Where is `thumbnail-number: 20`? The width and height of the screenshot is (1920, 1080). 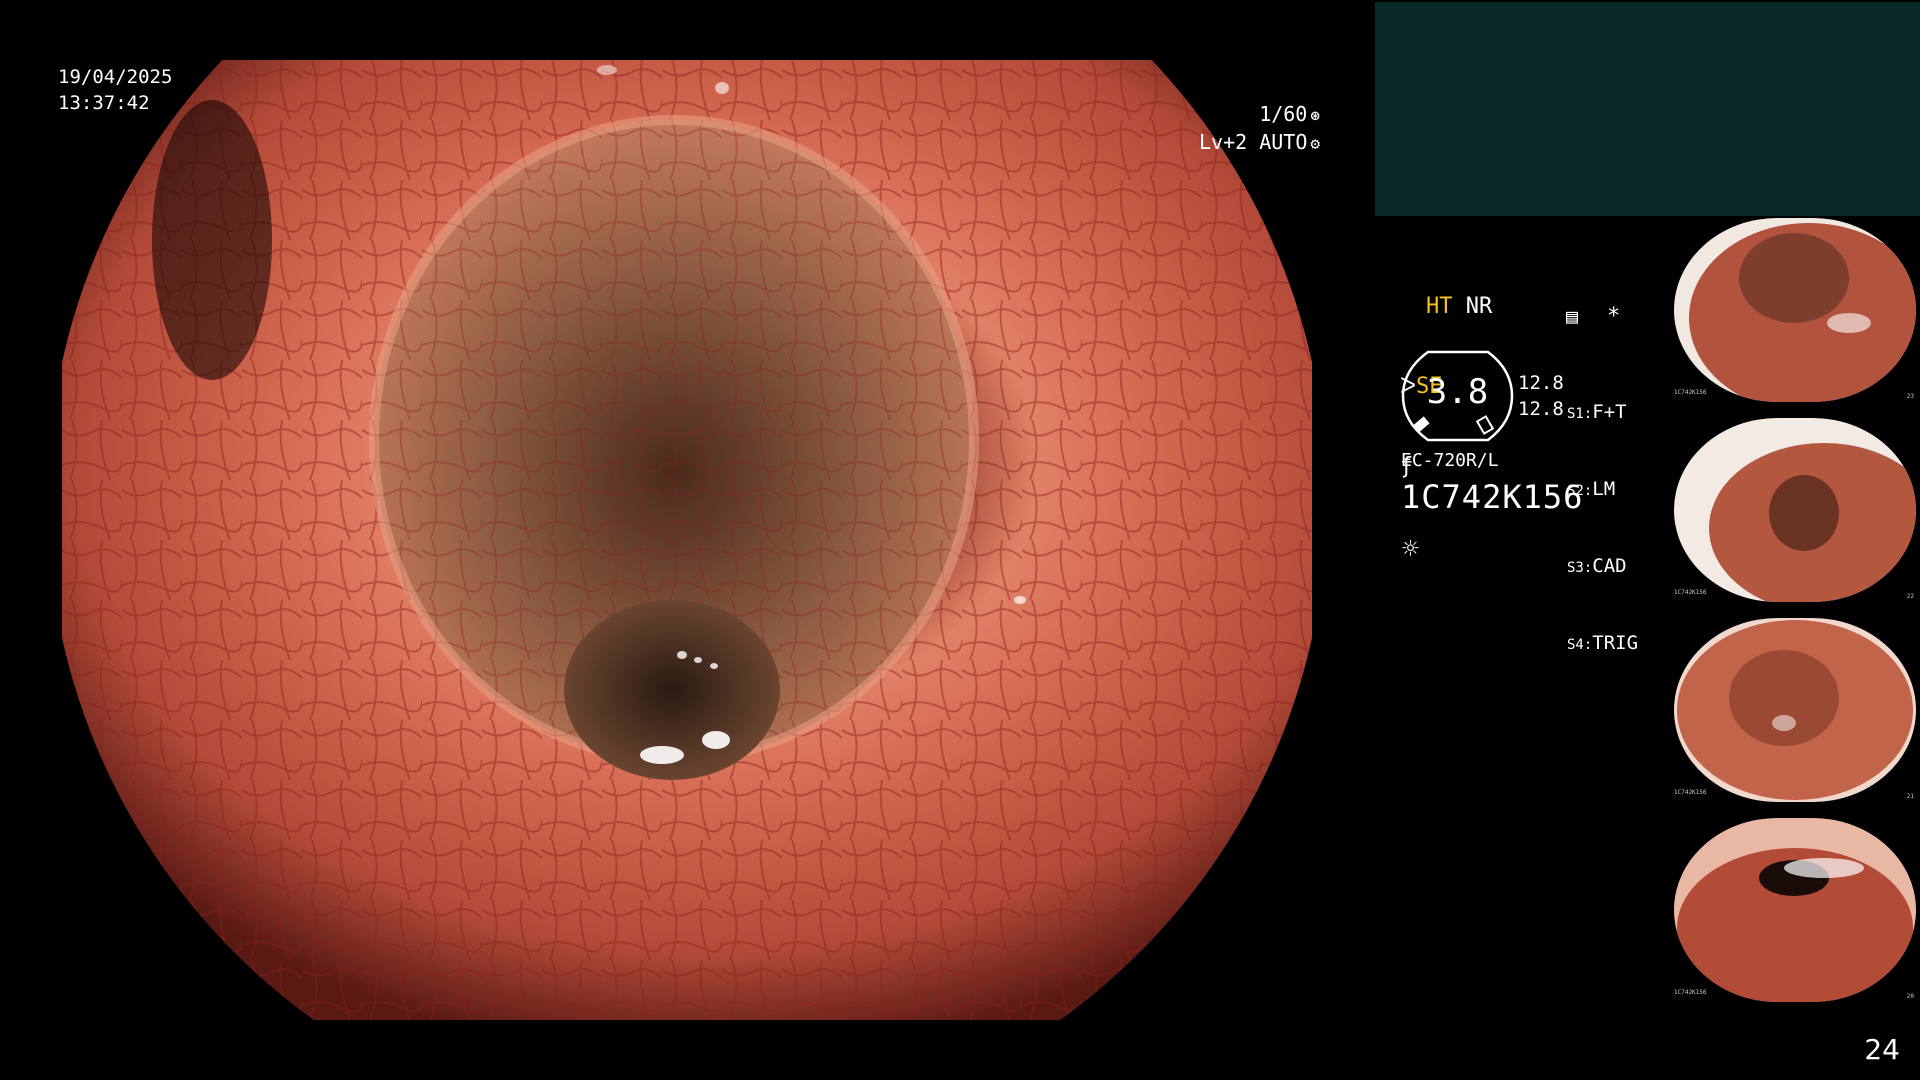 thumbnail-number: 20 is located at coordinates (1910, 996).